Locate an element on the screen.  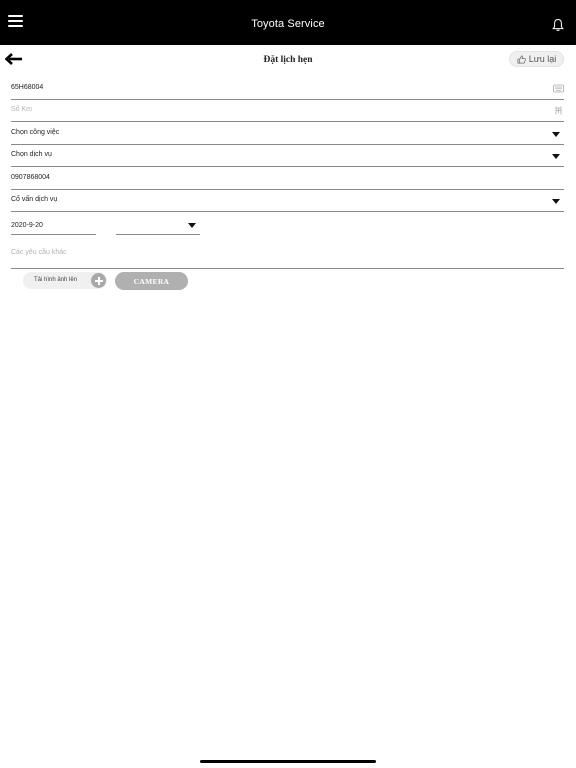
save-button-label: Lưu lại is located at coordinates (542, 59).